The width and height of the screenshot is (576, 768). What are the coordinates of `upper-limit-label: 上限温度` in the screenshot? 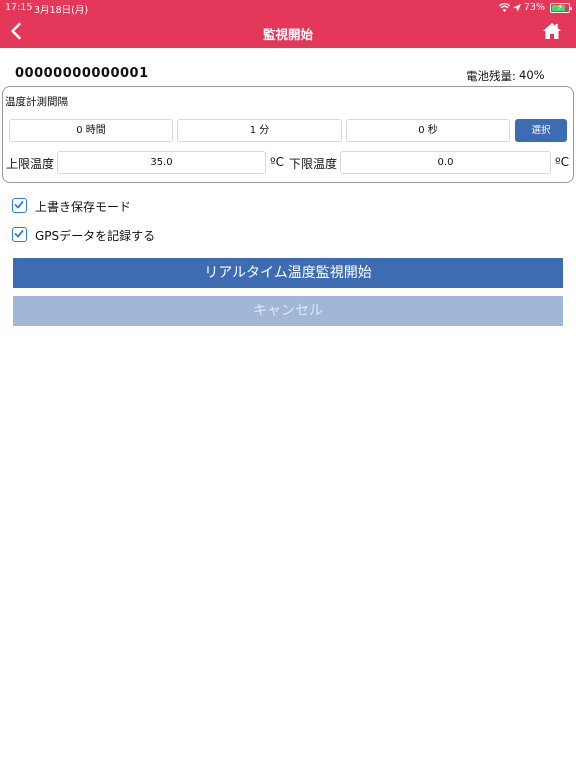 It's located at (30, 164).